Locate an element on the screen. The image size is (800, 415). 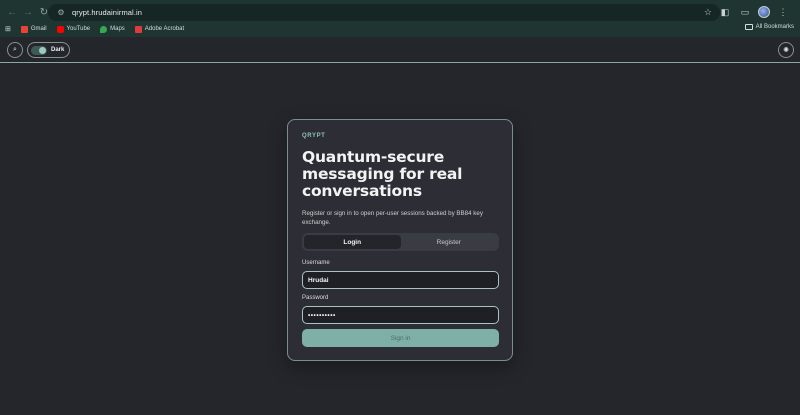
menu-icon: ⋮ is located at coordinates (783, 12).